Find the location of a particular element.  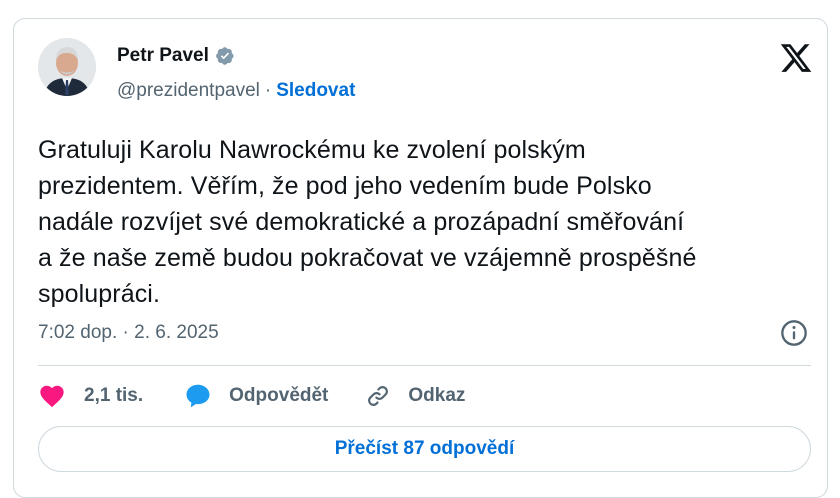

avatar is located at coordinates (67, 67).